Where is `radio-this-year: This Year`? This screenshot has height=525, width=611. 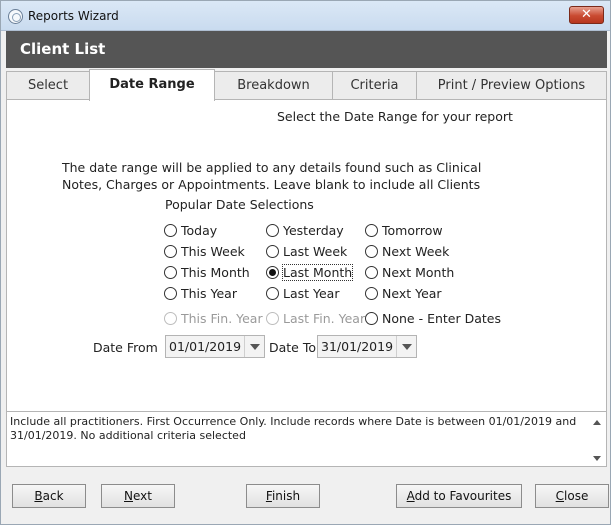
radio-this-year: This Year is located at coordinates (200, 293).